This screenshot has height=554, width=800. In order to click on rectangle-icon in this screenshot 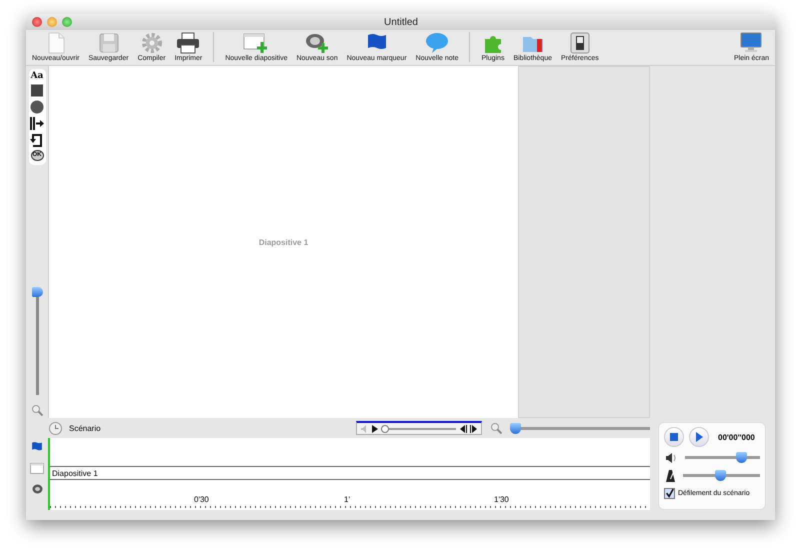, I will do `click(37, 90)`.